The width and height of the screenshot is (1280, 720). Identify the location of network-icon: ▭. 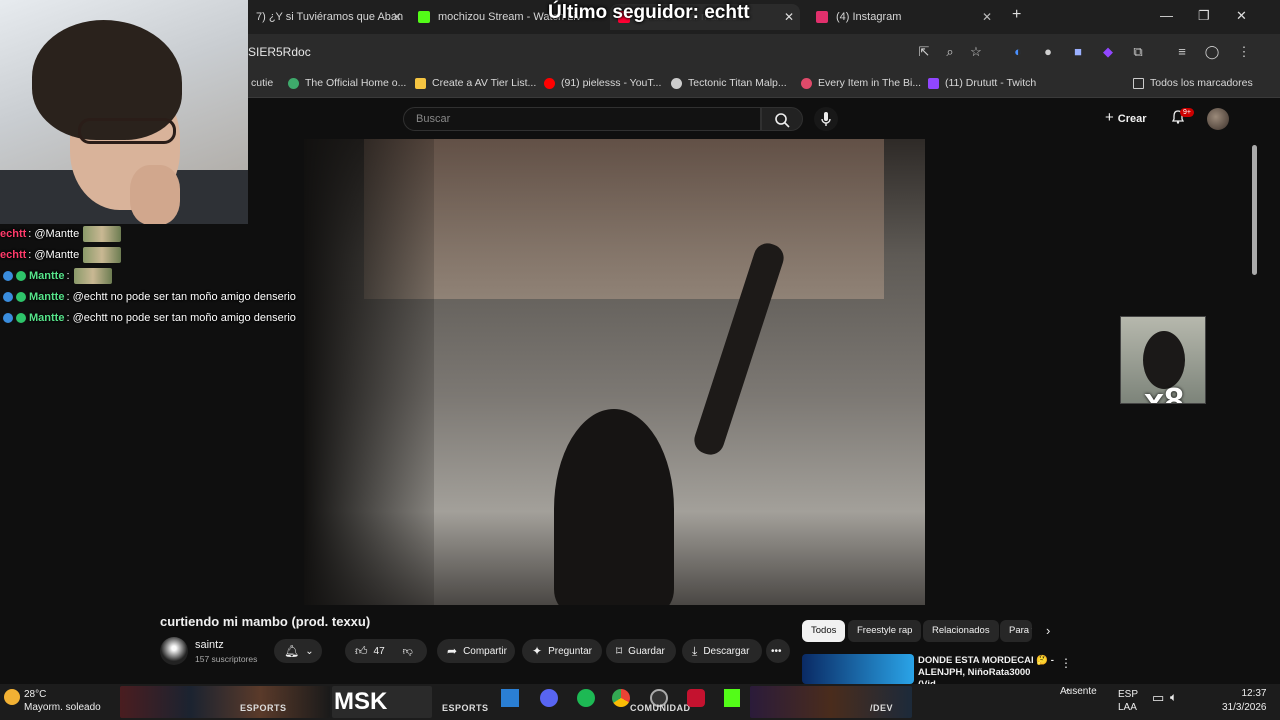
(1158, 698).